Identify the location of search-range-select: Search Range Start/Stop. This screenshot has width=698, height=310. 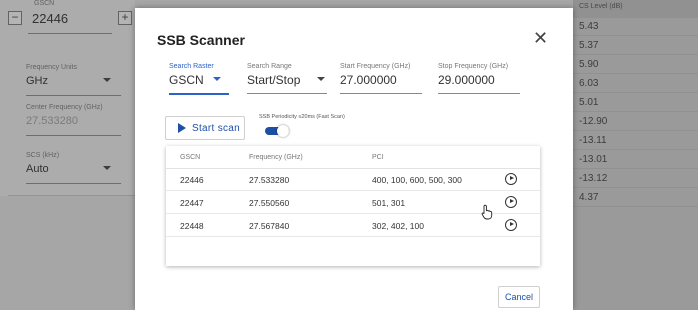
(287, 78).